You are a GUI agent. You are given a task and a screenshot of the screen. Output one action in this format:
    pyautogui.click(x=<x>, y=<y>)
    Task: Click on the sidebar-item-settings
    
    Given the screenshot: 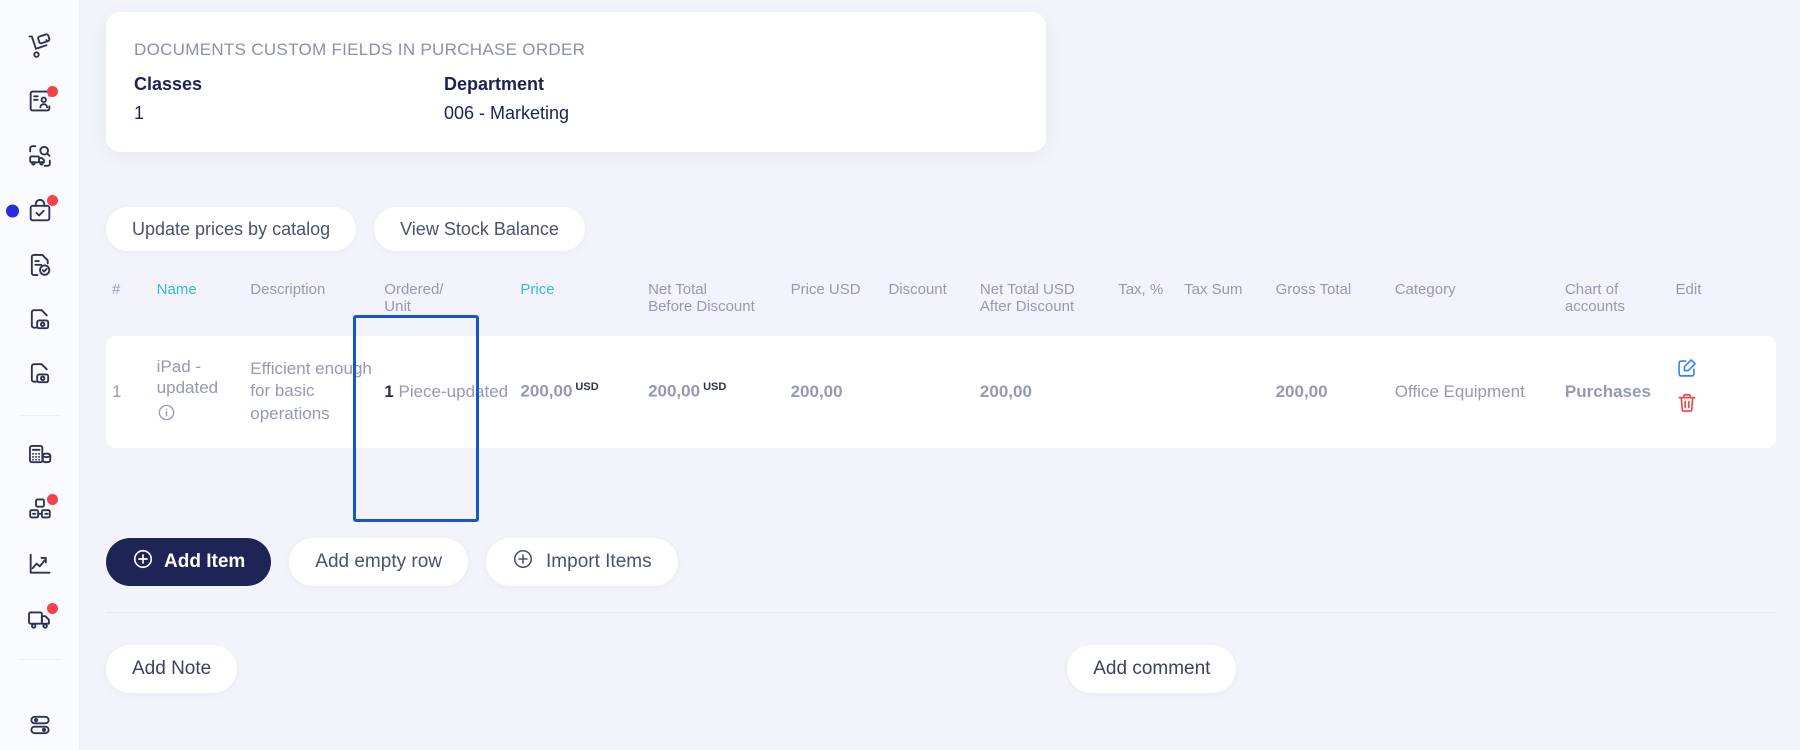 What is the action you would take?
    pyautogui.click(x=40, y=725)
    